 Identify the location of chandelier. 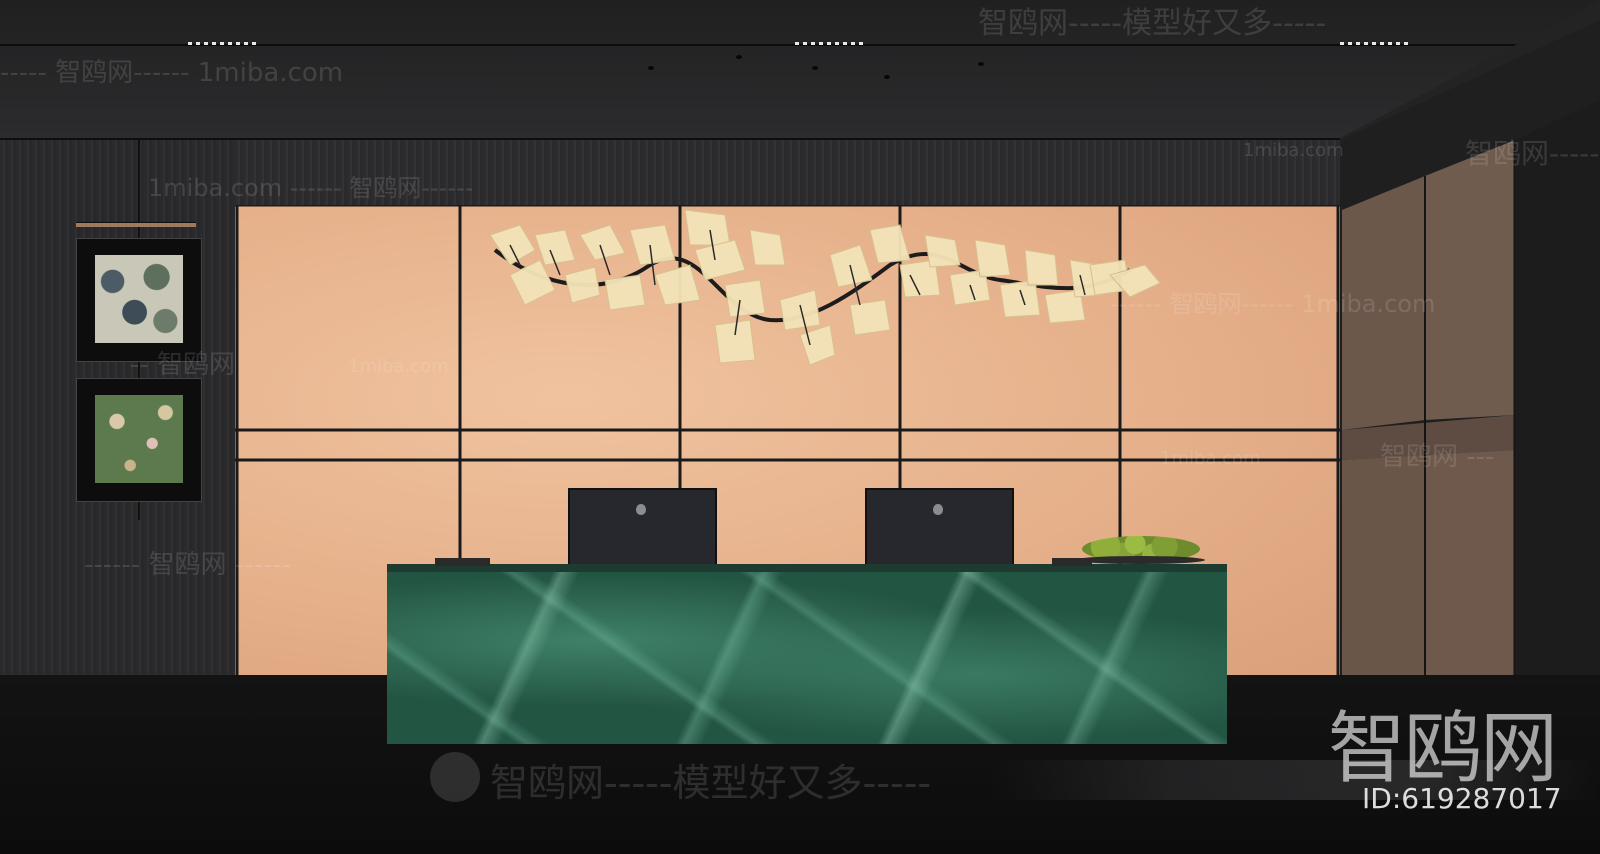
(825, 287).